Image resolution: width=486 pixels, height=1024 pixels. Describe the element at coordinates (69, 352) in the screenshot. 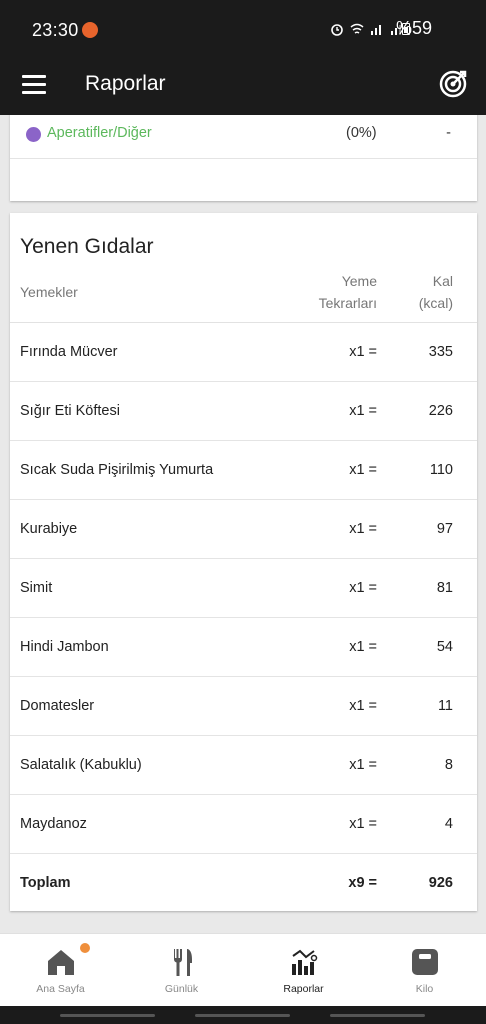

I see `food-name: Fırında Mücver` at that location.